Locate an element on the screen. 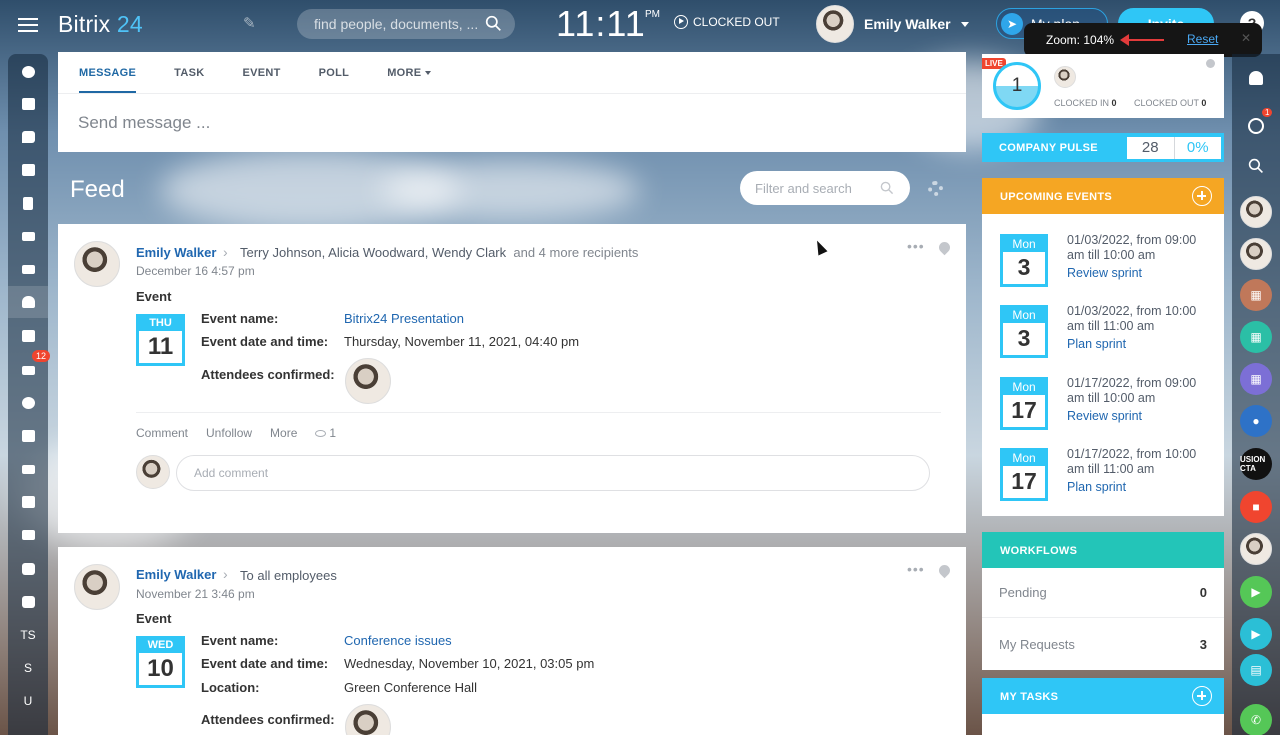  lock-icon: ■ is located at coordinates (1256, 507).